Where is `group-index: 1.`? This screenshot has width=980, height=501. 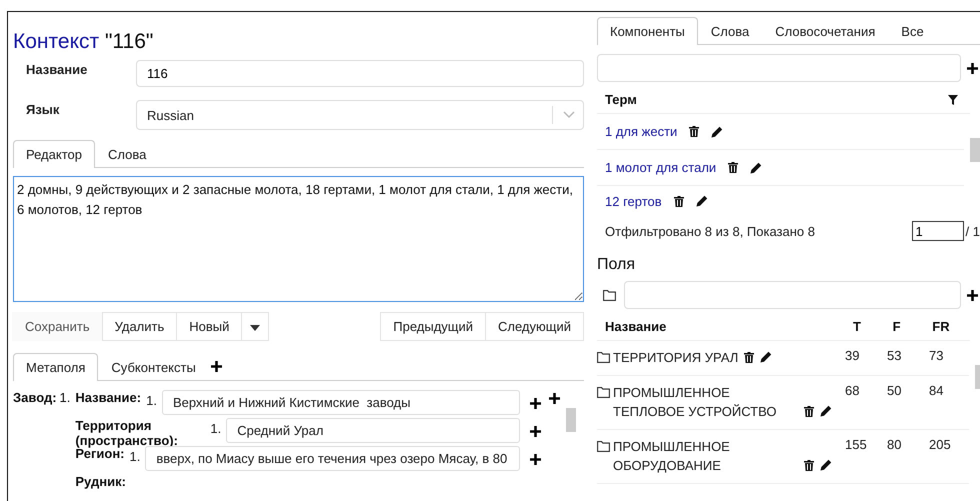 group-index: 1. is located at coordinates (65, 398).